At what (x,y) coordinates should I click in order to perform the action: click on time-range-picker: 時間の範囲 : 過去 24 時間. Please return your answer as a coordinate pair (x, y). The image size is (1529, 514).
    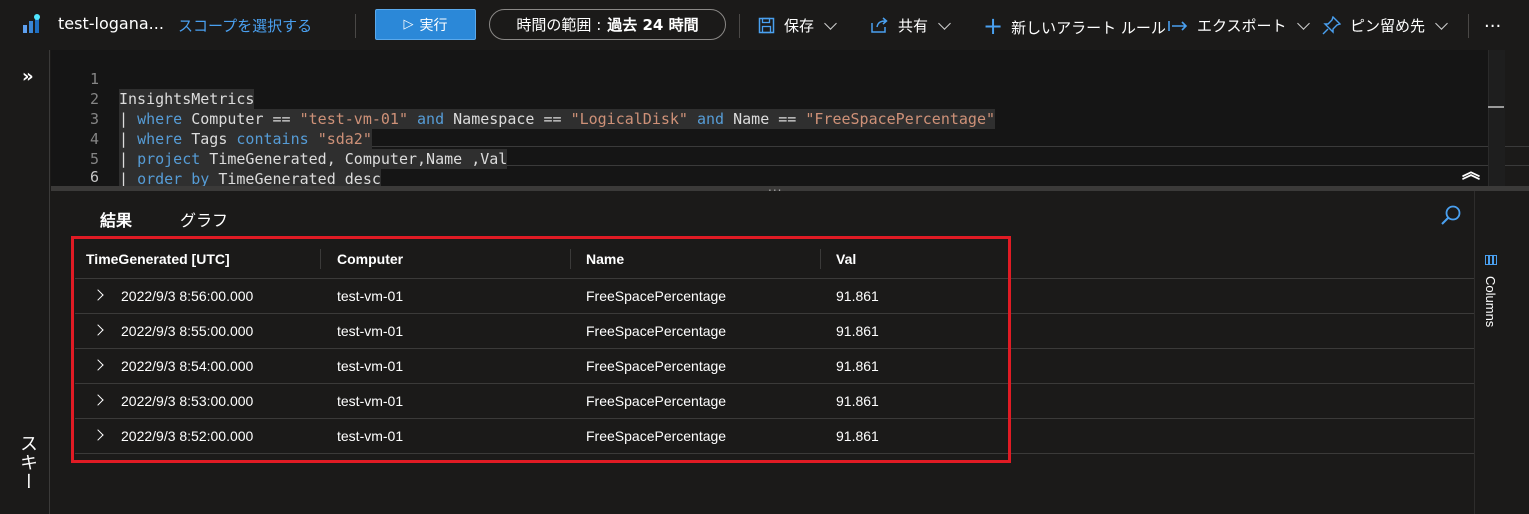
    Looking at the image, I should click on (607, 24).